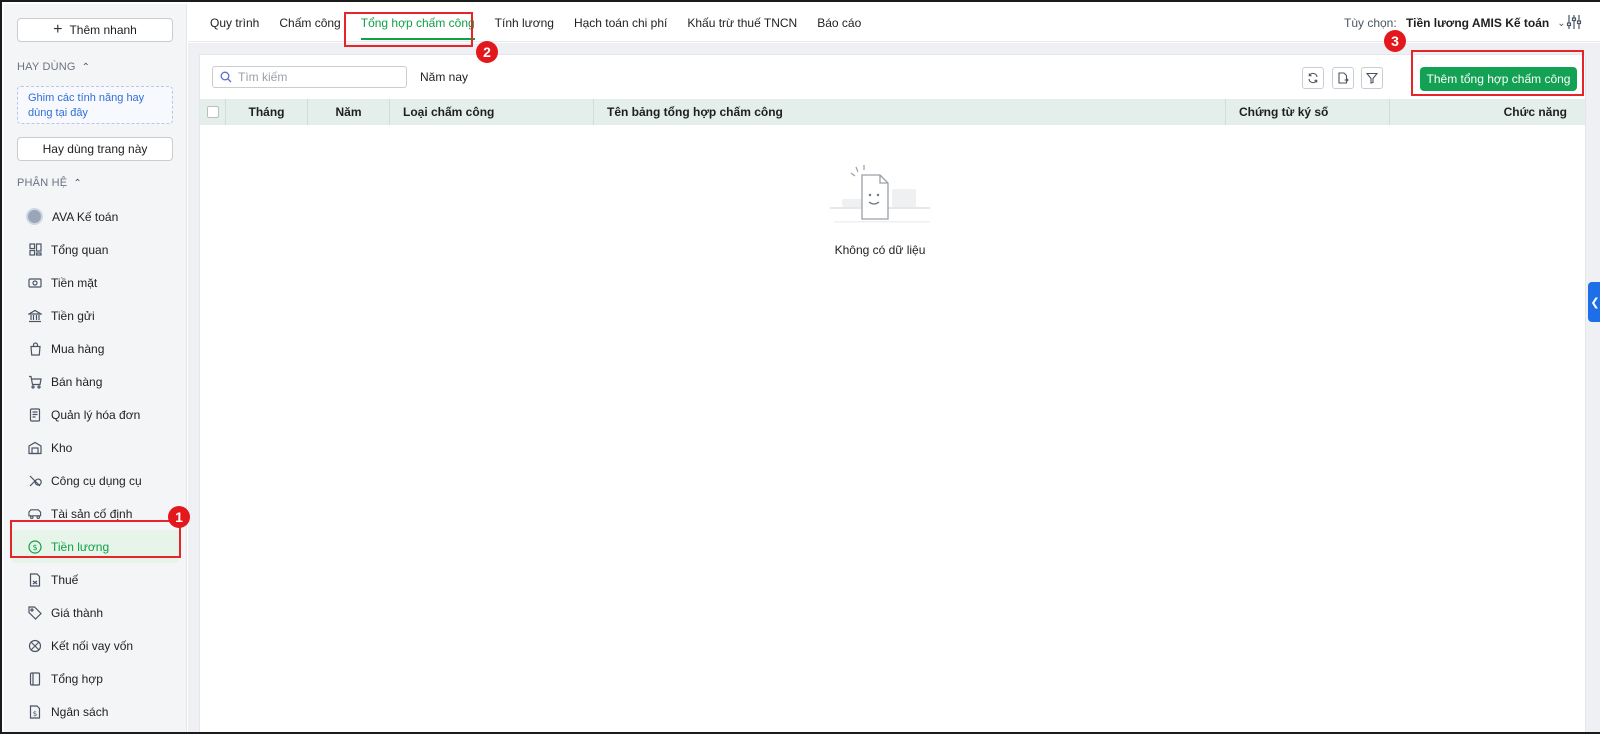  What do you see at coordinates (1535, 112) in the screenshot?
I see `column-header-actions: Chức năng` at bounding box center [1535, 112].